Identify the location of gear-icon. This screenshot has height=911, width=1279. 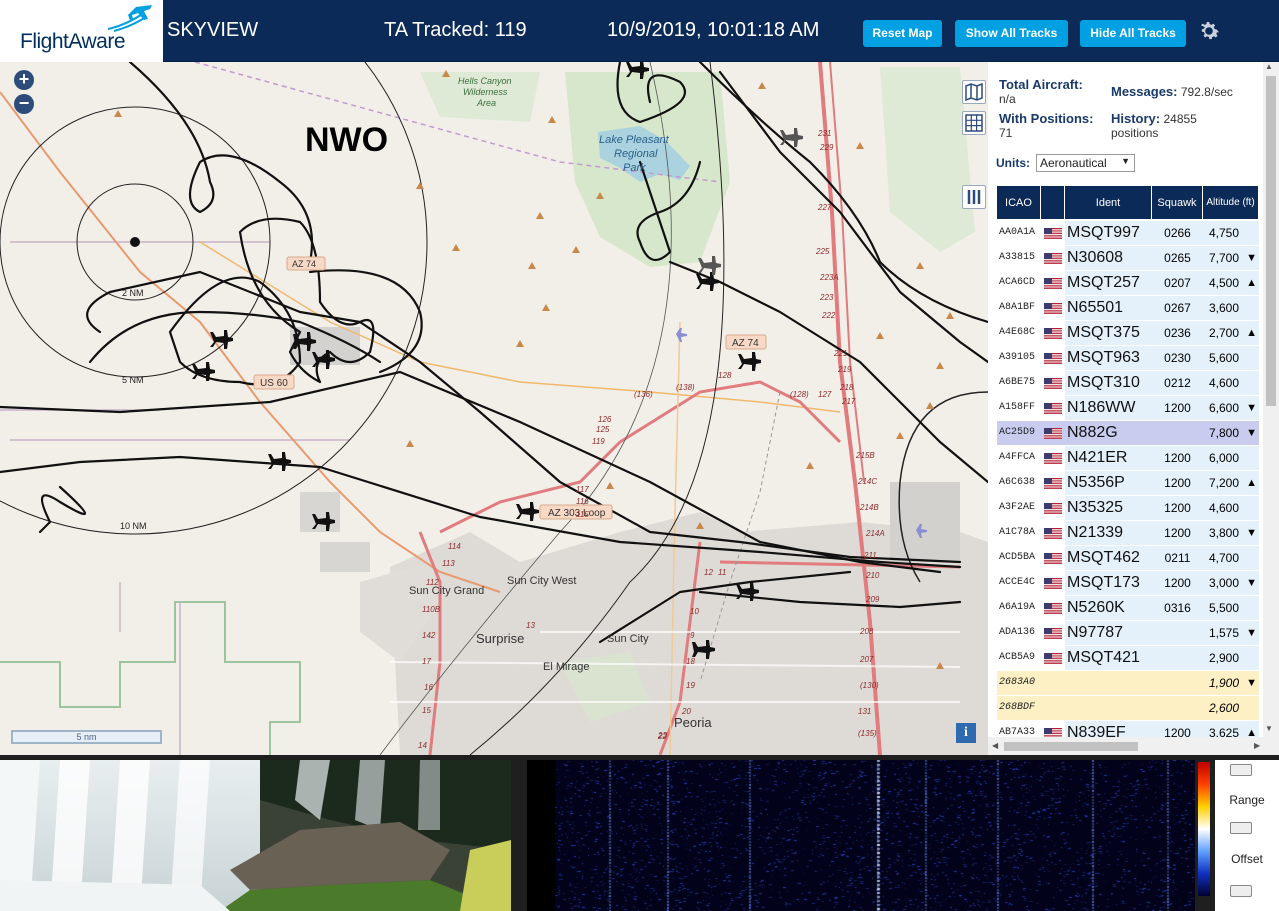
(1209, 31).